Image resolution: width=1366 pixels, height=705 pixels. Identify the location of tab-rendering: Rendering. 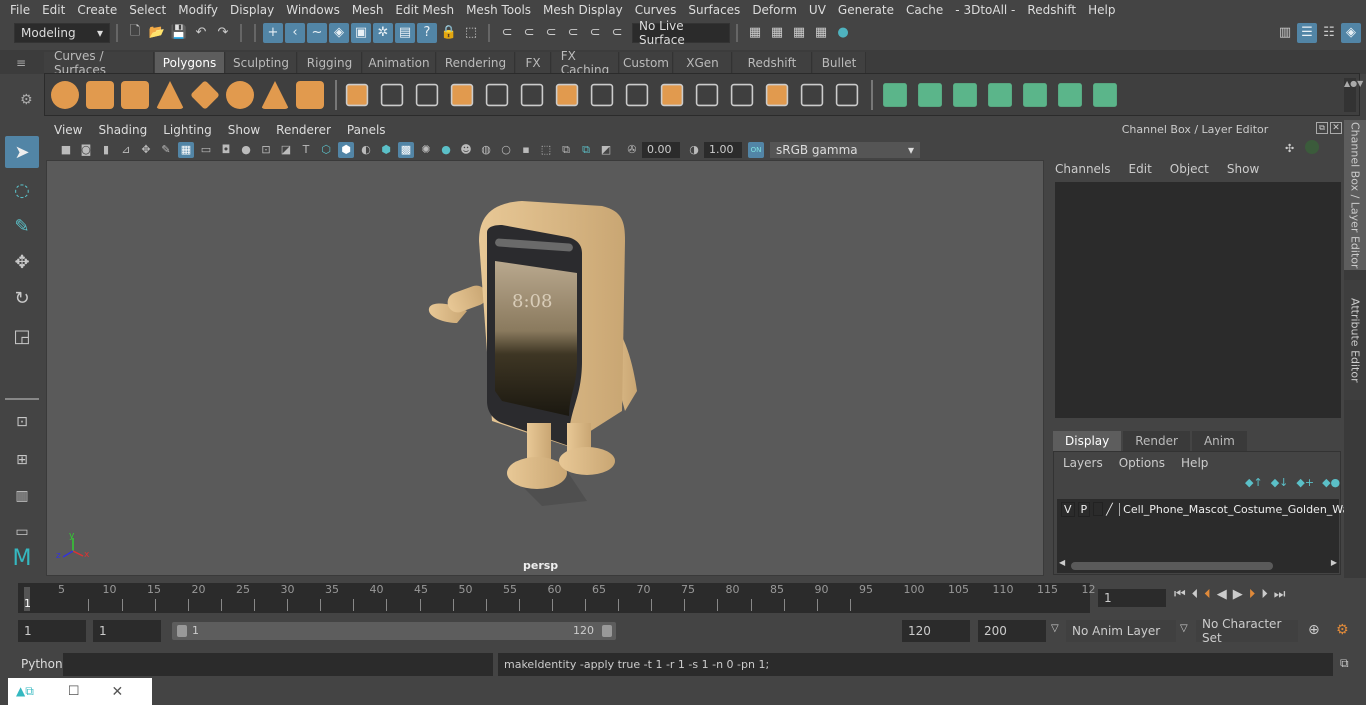
(476, 63).